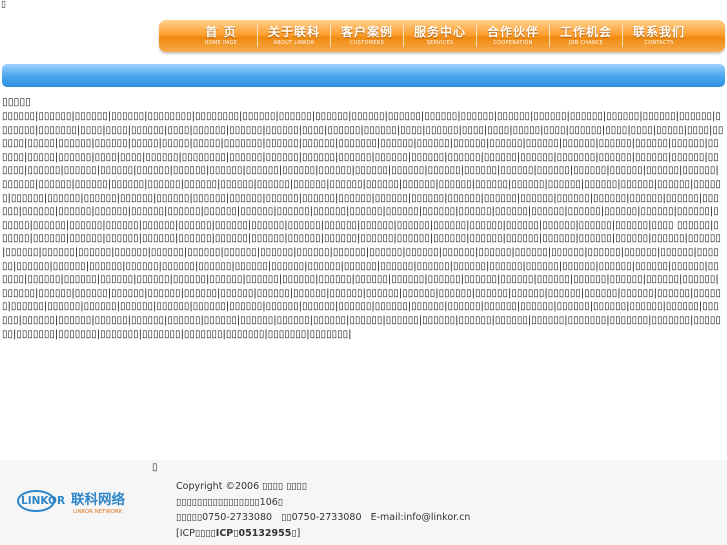  What do you see at coordinates (513, 42) in the screenshot?
I see `nav-item-sublabel: COOPERATION` at bounding box center [513, 42].